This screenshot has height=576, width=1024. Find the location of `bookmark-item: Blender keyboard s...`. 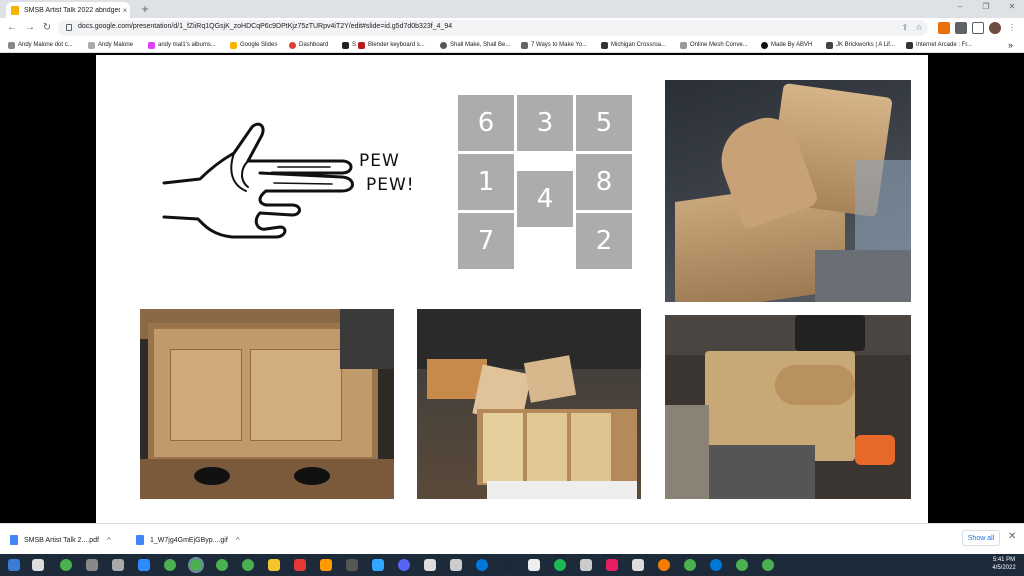

bookmark-item: Blender keyboard s... is located at coordinates (391, 45).